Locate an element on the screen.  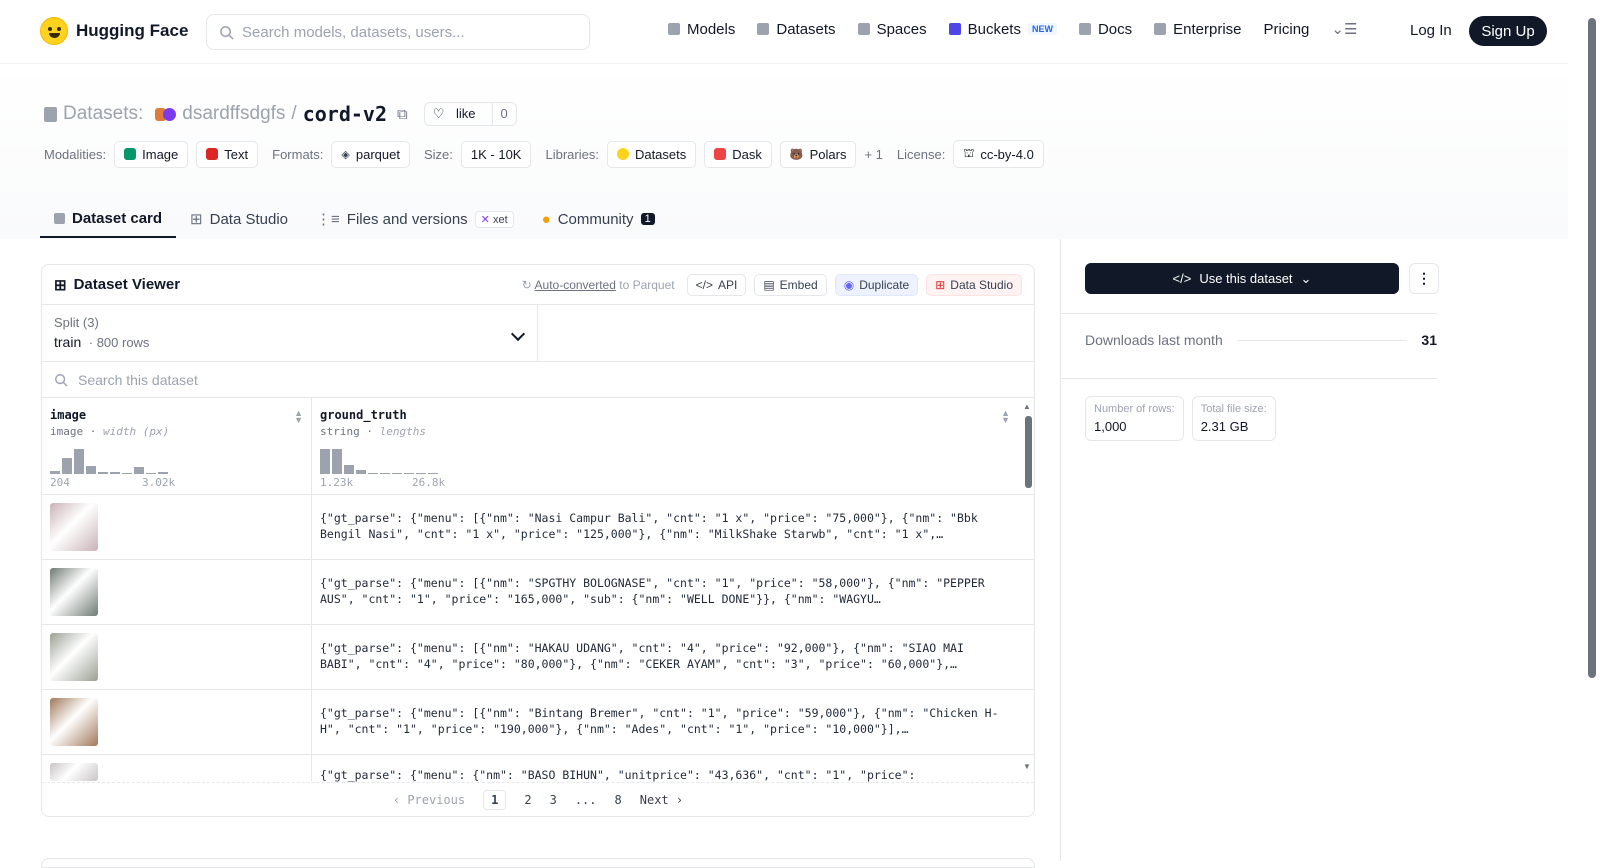
nav-spaces: Spaces is located at coordinates (892, 29).